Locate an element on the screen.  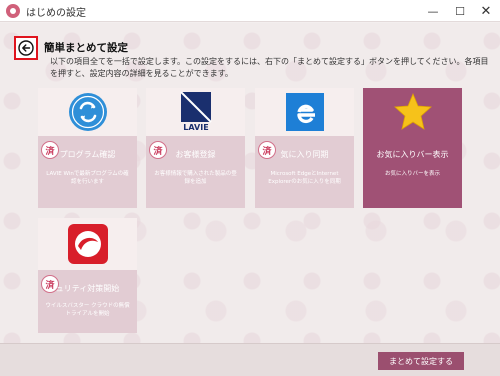
window-title: はじめの設定 is located at coordinates (56, 13).